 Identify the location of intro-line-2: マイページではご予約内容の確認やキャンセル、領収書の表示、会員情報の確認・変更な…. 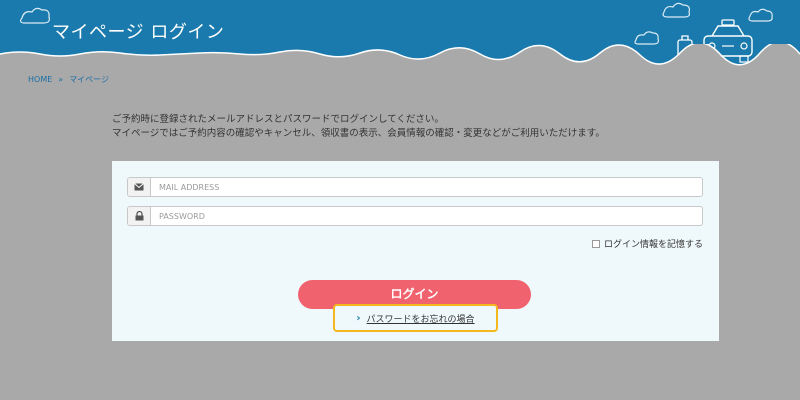
(358, 133).